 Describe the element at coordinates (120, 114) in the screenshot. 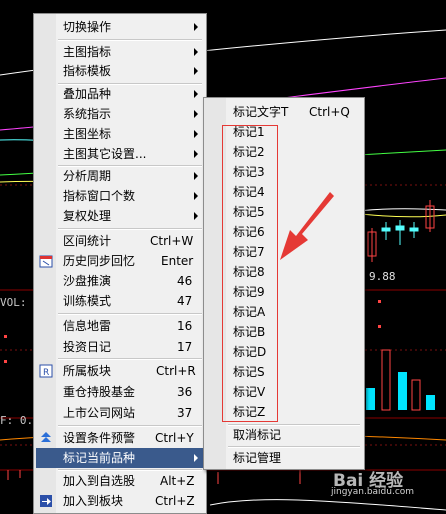

I see `menu-item-system-indicator: 系统指示` at that location.